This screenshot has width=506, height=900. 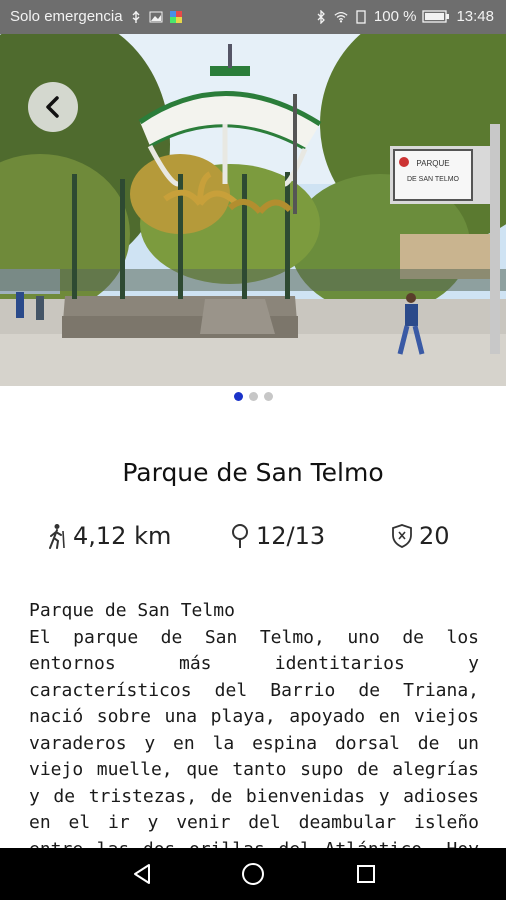 I want to click on place-title: Parque de San Telmo, so click(x=253, y=472).